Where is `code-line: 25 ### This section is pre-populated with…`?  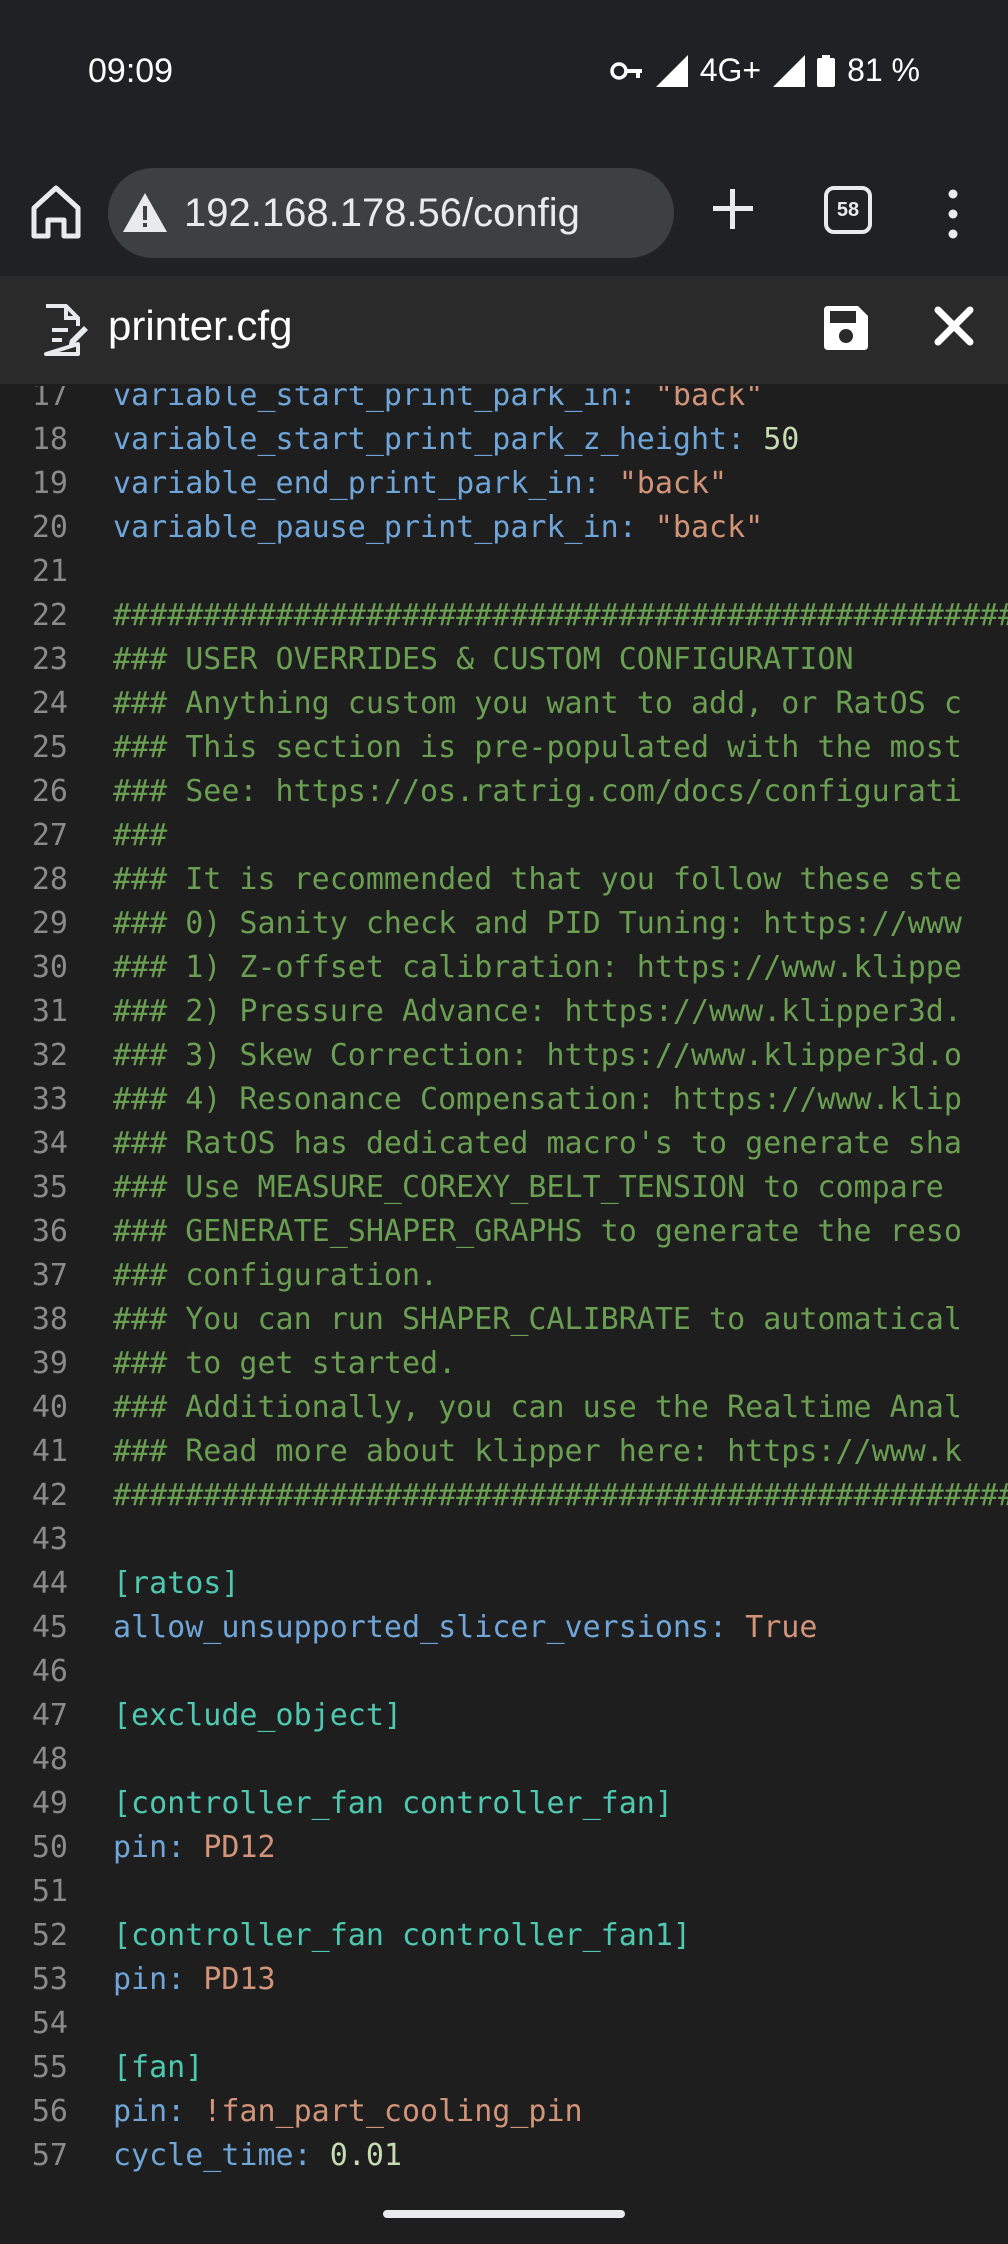
code-line: 25 ### This section is pre-populated with… is located at coordinates (504, 748).